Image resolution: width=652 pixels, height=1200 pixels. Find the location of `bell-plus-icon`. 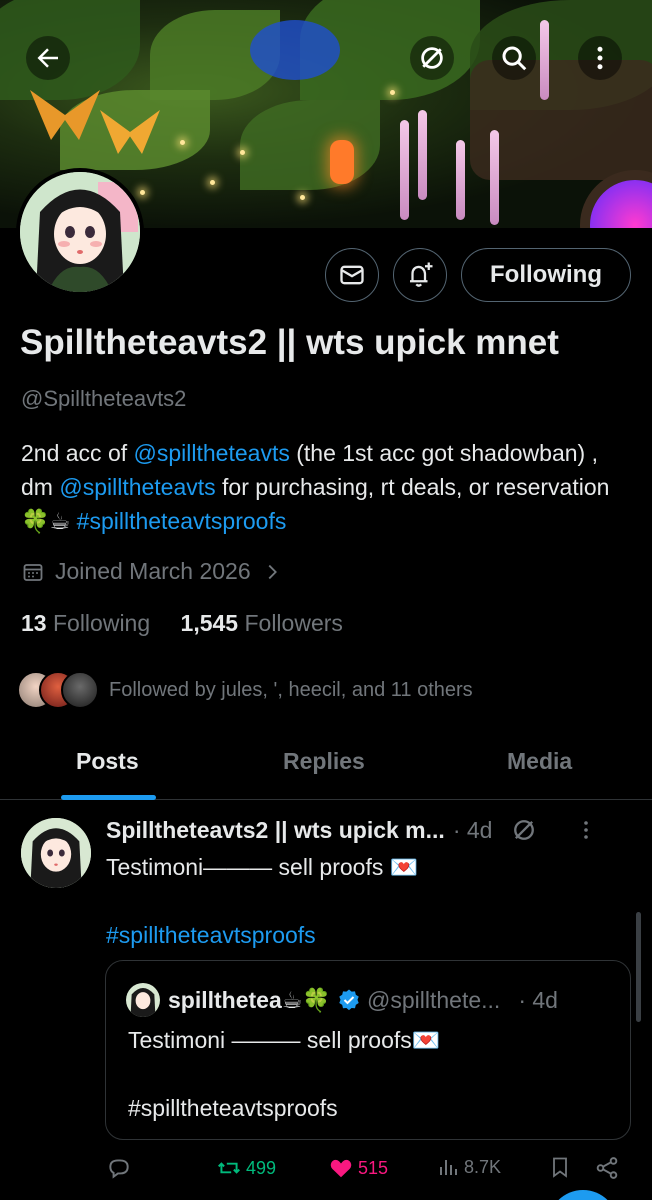

bell-plus-icon is located at coordinates (421, 274).